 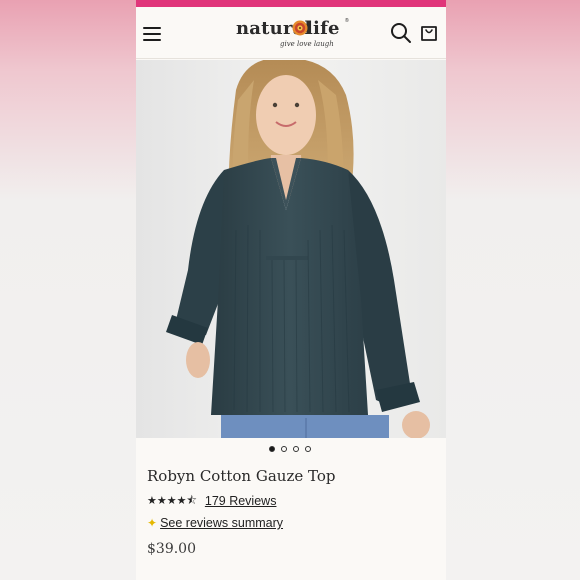 I want to click on brand-logo: natural life ® give love laugh, so click(x=293, y=35).